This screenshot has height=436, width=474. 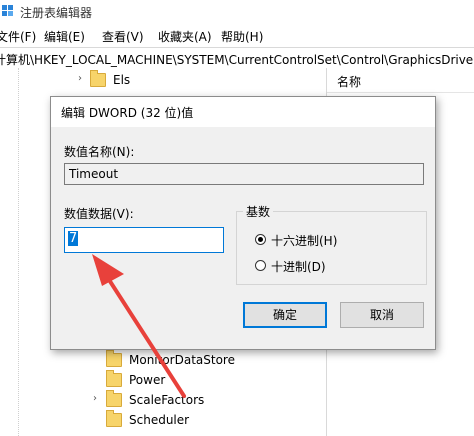 What do you see at coordinates (298, 266) in the screenshot?
I see `decimal-radio-label: 十进制(D)` at bounding box center [298, 266].